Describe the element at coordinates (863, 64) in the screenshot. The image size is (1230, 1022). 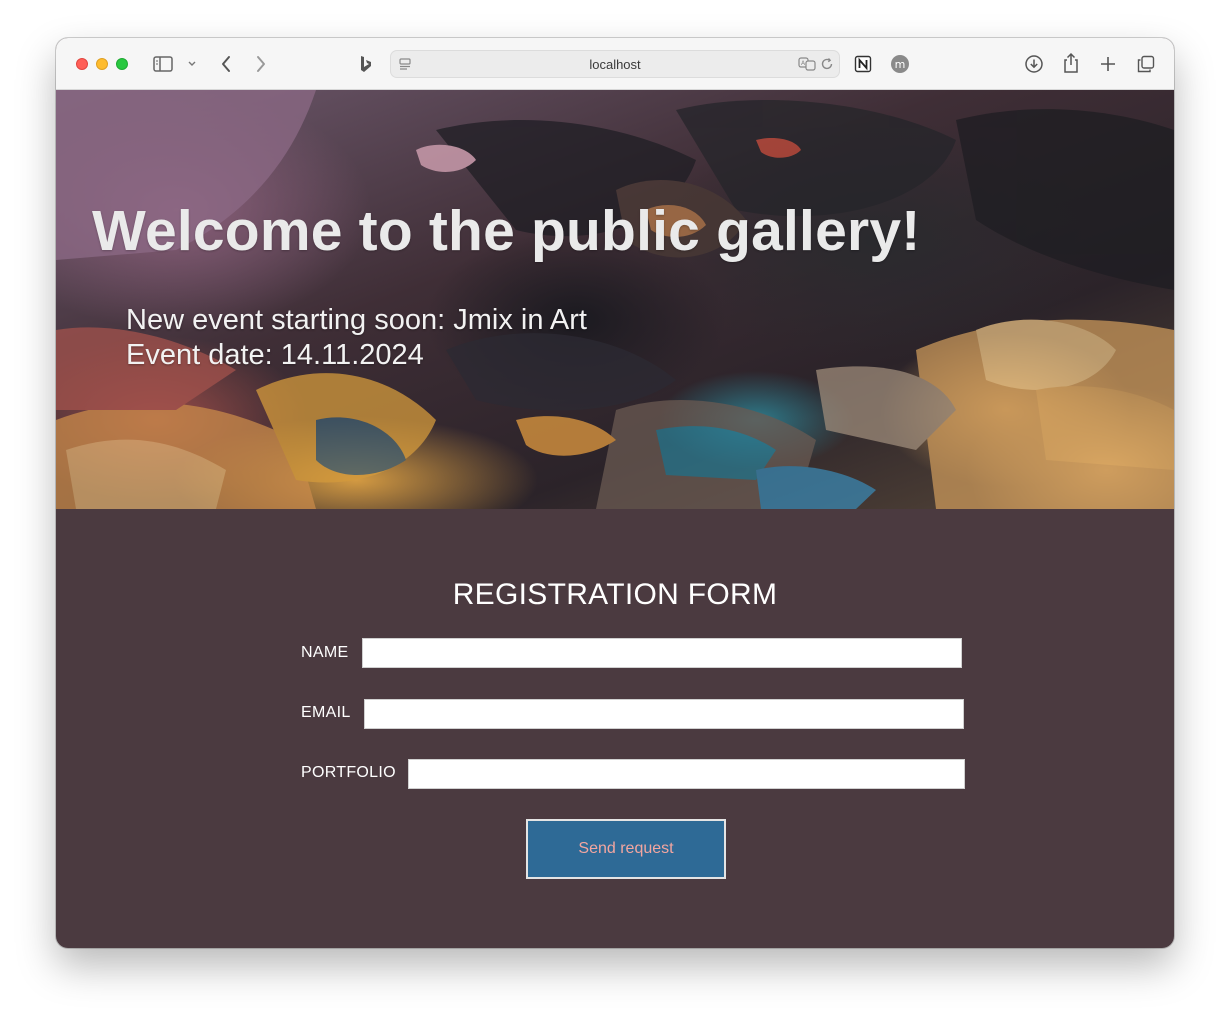
I see `notion-icon` at that location.